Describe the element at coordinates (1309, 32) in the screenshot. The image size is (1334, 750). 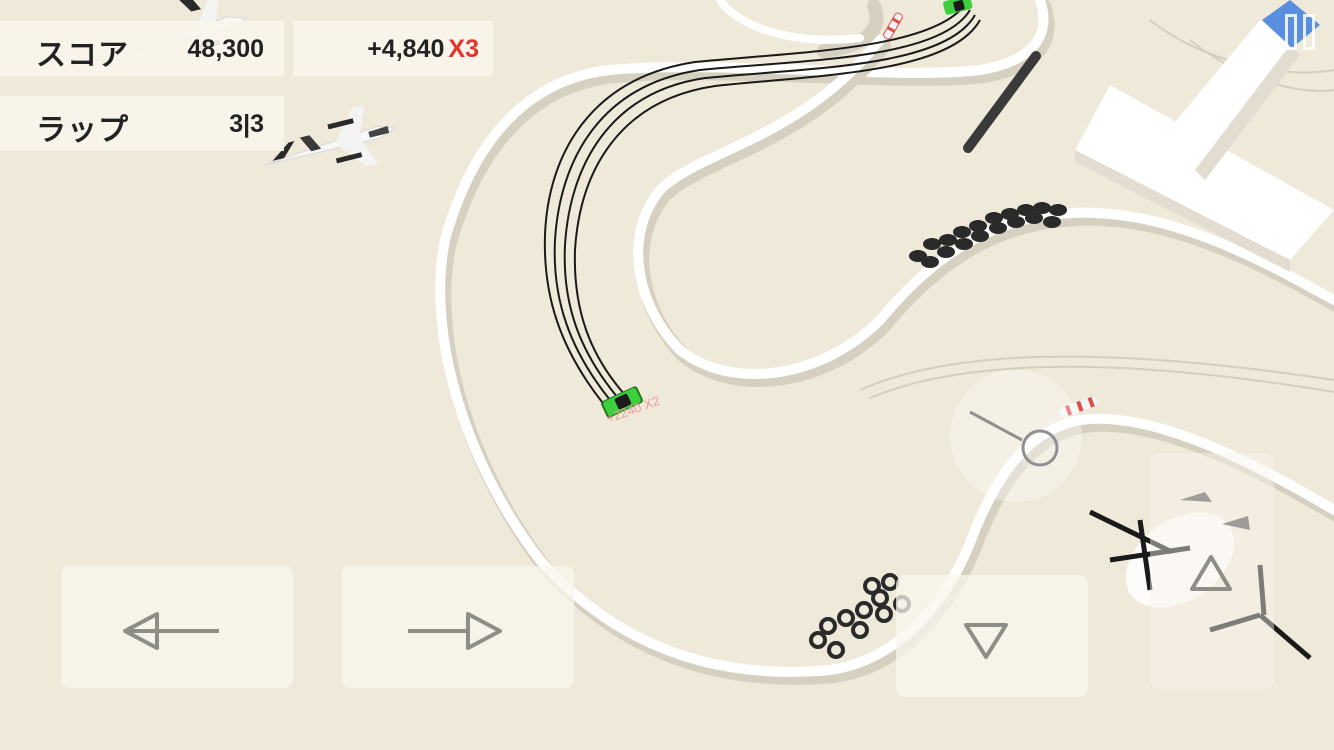
I see `pause-icon-bar` at that location.